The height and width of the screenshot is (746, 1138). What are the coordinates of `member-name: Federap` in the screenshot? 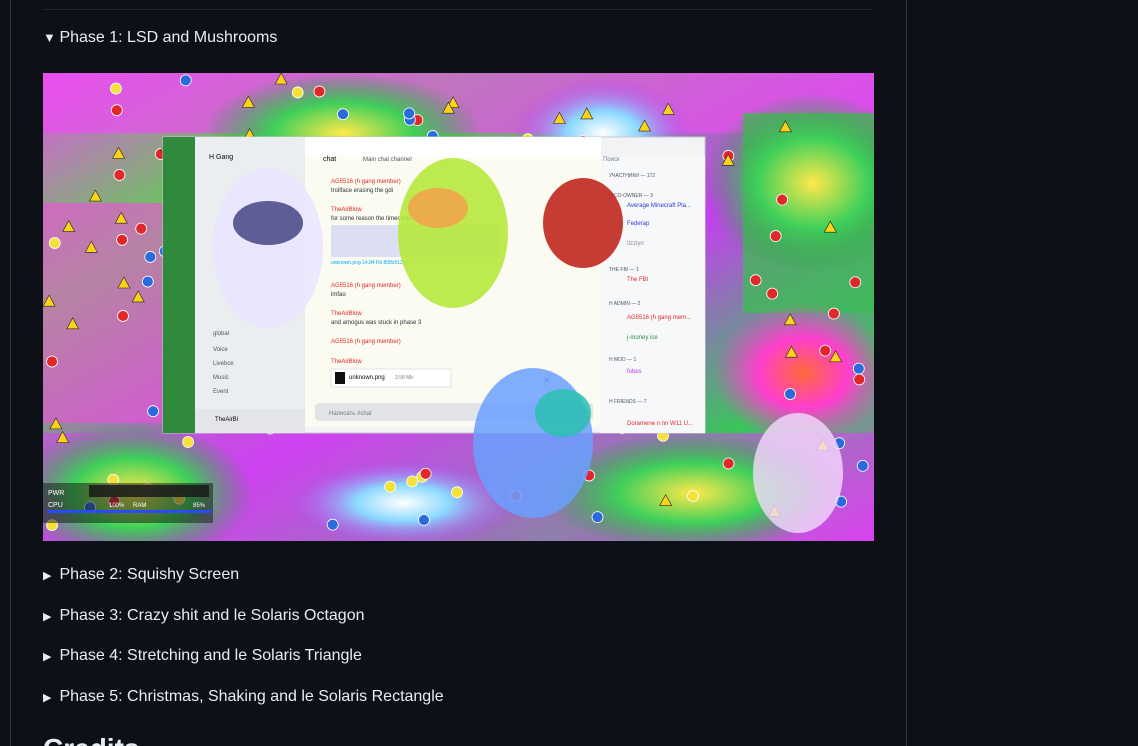 It's located at (638, 224).